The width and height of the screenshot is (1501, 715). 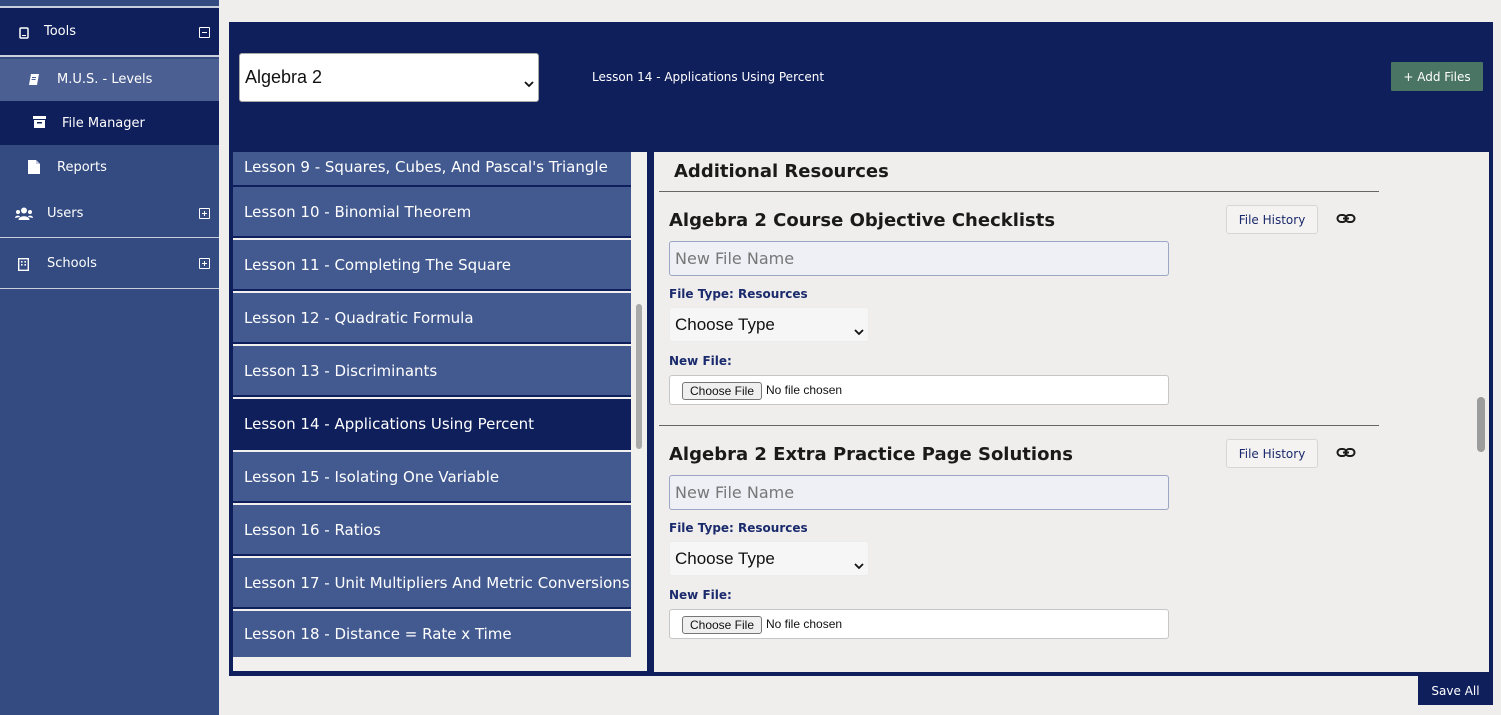 What do you see at coordinates (34, 79) in the screenshot?
I see `book-icon` at bounding box center [34, 79].